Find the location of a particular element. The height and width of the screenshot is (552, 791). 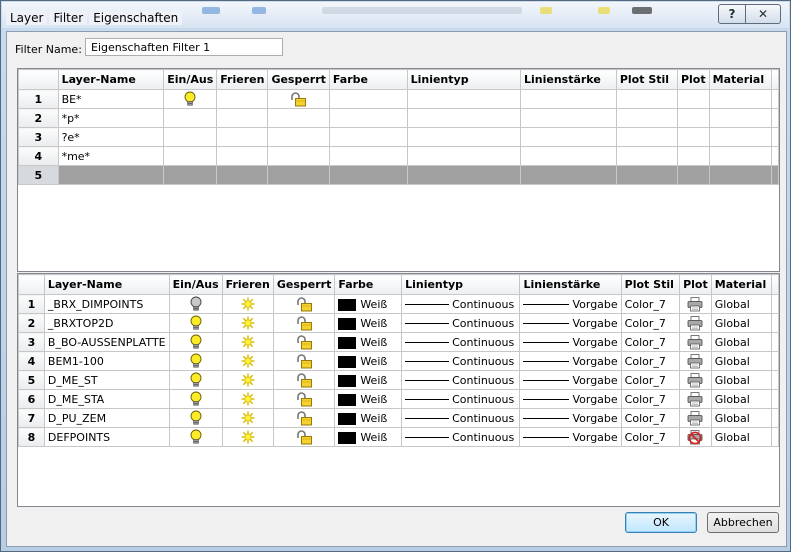

filter-name-input is located at coordinates (184, 47).